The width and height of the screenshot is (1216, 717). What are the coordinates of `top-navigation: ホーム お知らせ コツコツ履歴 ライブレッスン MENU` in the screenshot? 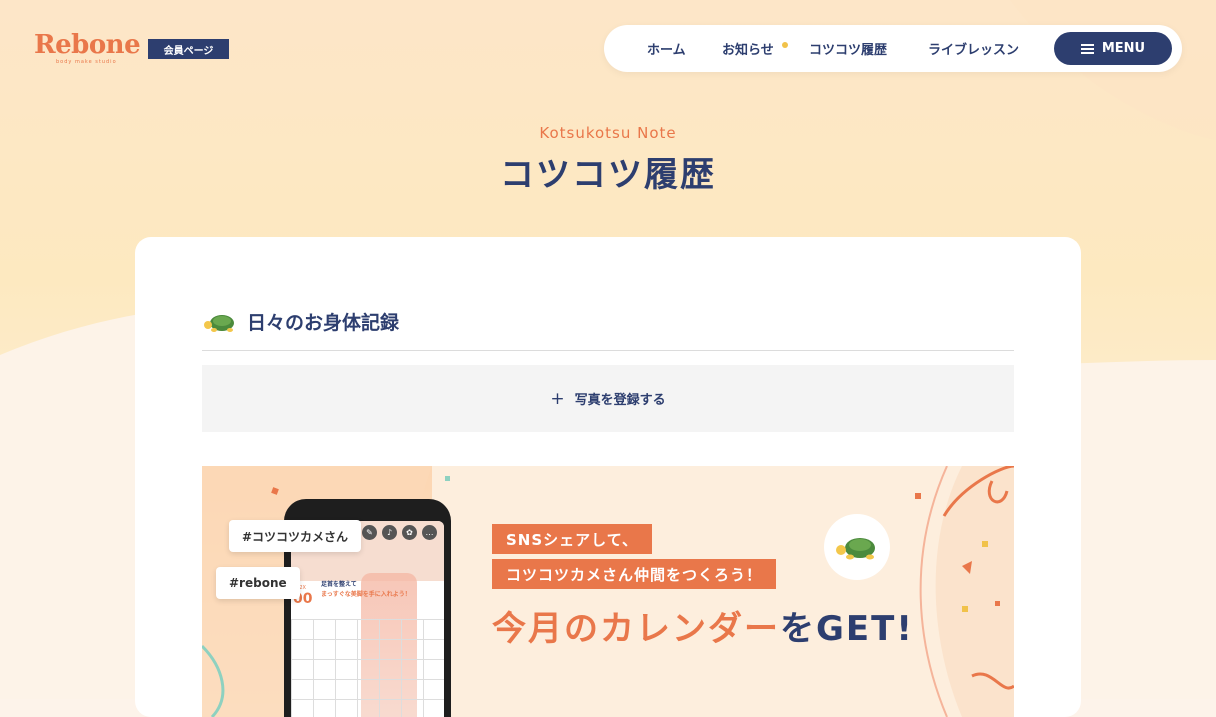 It's located at (893, 48).